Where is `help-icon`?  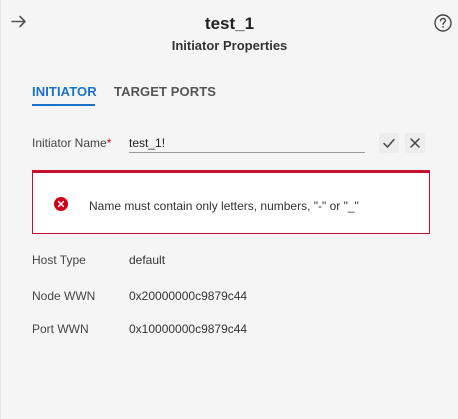 help-icon is located at coordinates (443, 23).